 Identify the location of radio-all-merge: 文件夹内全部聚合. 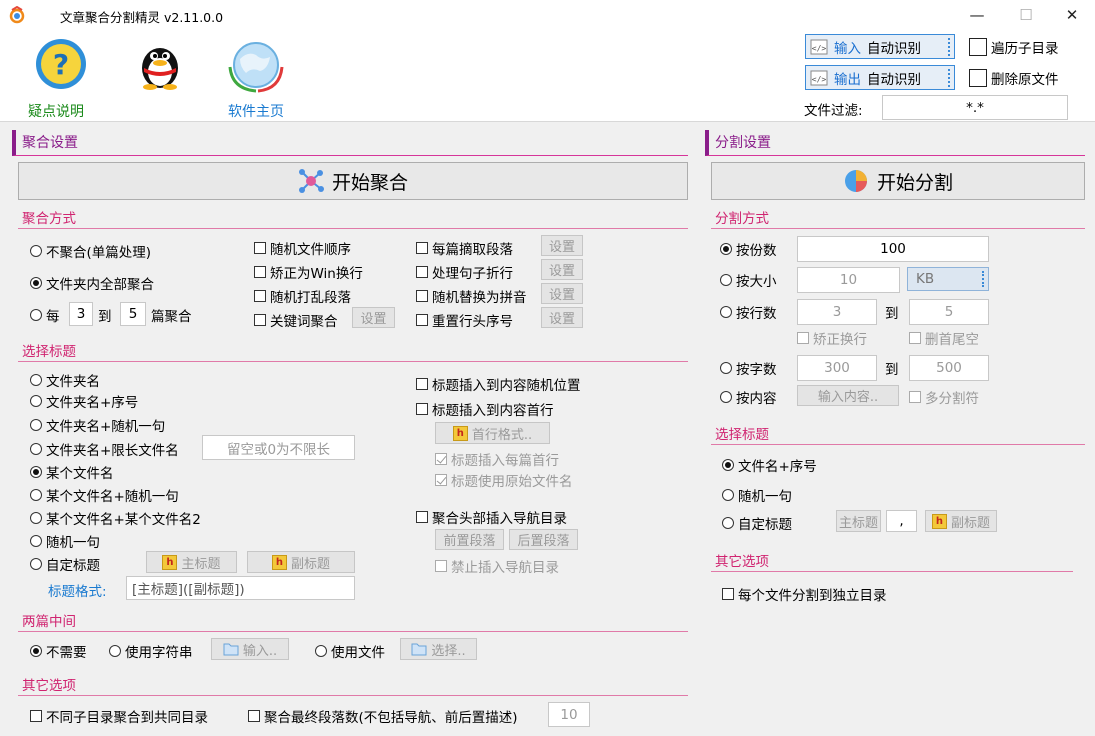
(92, 283).